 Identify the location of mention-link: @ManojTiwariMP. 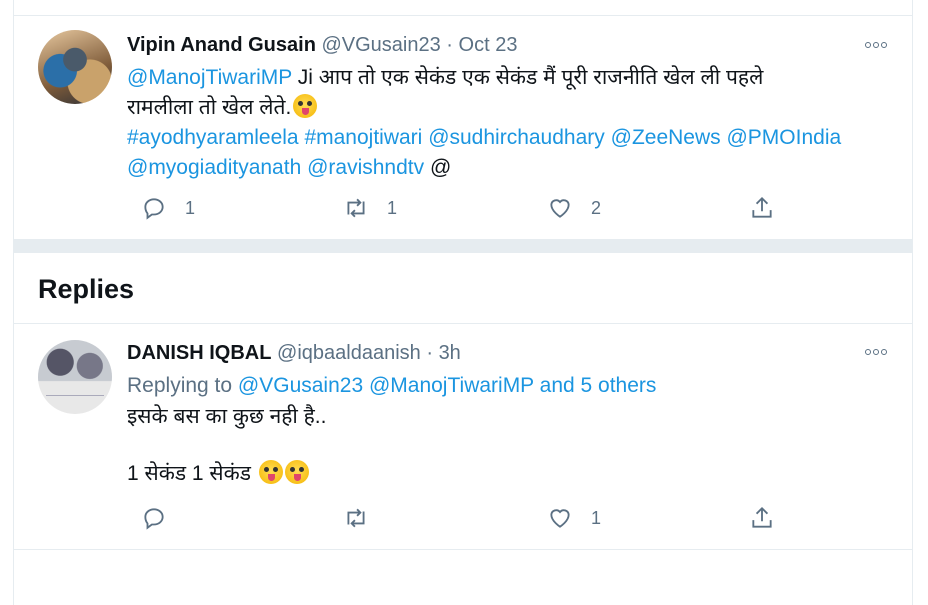
(209, 77).